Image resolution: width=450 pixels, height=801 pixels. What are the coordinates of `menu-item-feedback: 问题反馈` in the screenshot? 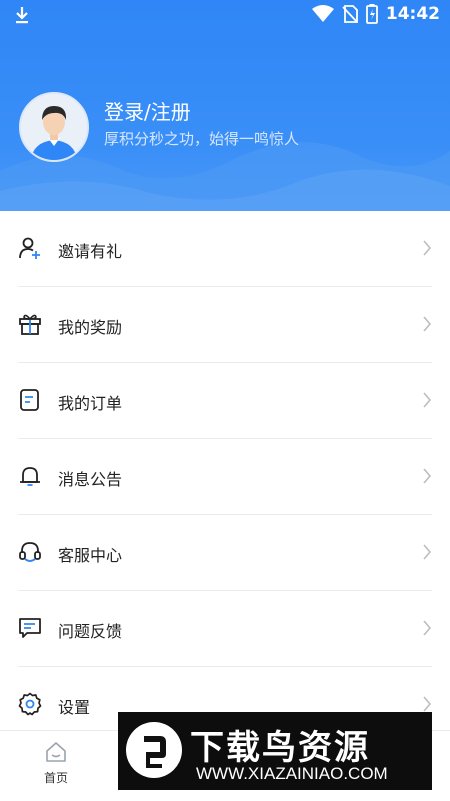 It's located at (225, 629).